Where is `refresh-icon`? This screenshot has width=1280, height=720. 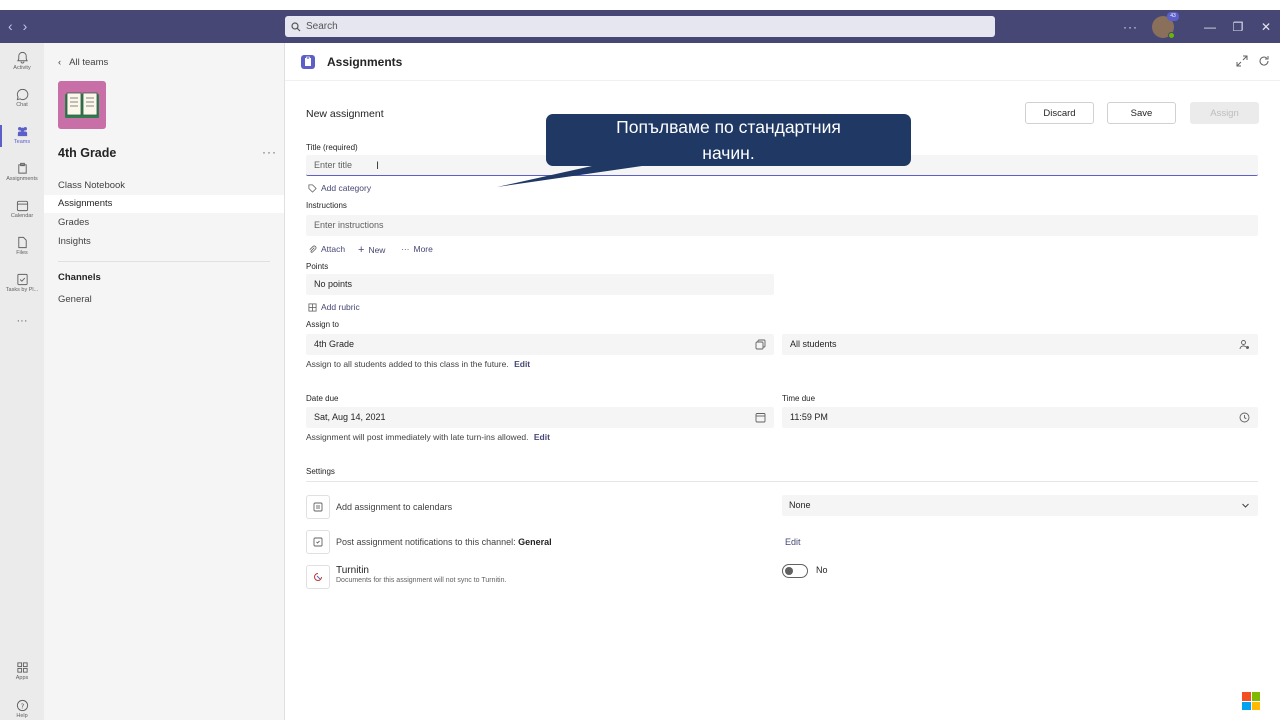 refresh-icon is located at coordinates (1264, 61).